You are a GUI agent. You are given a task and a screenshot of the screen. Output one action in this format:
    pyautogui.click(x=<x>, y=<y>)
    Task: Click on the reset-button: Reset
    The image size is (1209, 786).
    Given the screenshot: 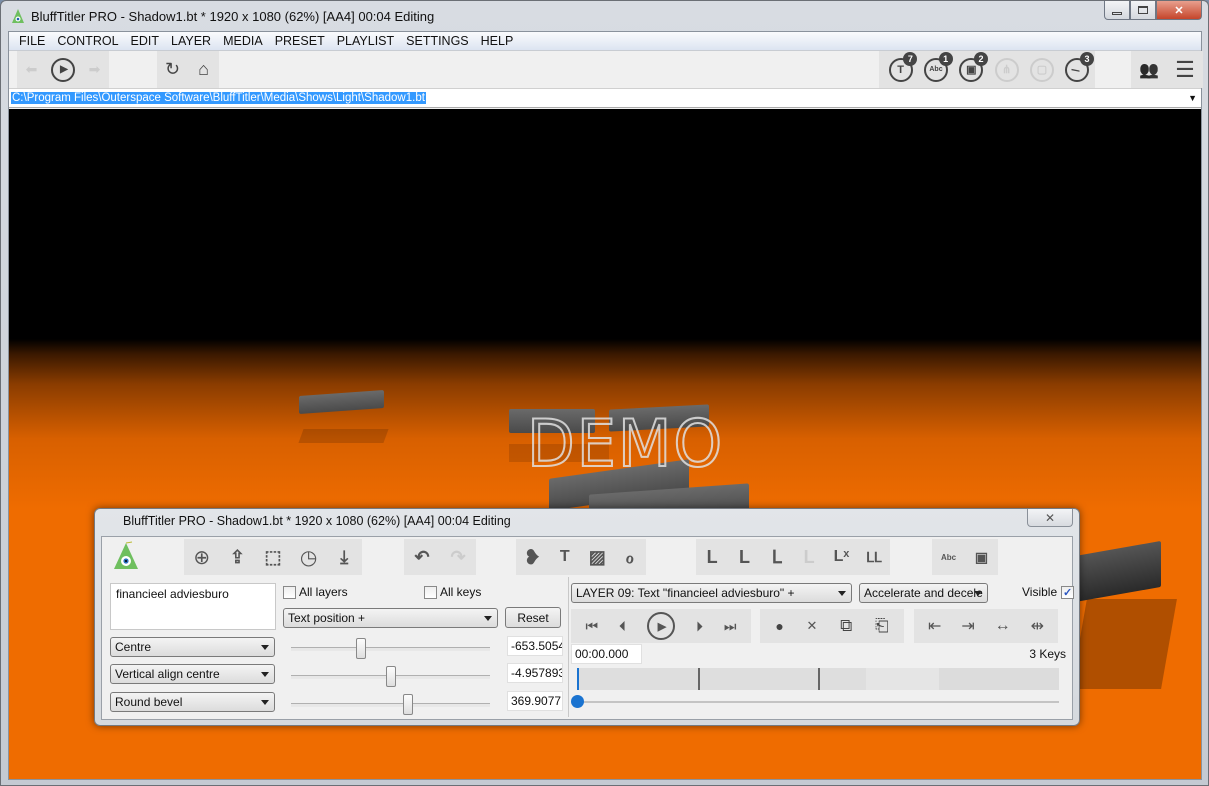 What is the action you would take?
    pyautogui.click(x=533, y=617)
    